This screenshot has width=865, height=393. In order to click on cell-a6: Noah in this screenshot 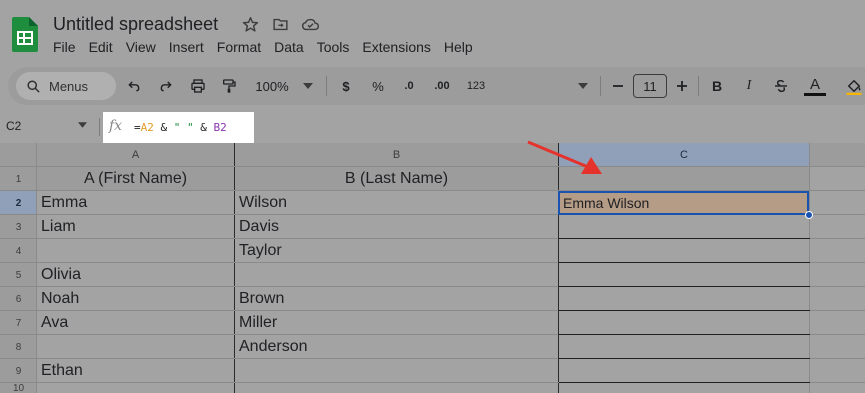, I will do `click(135, 299)`.